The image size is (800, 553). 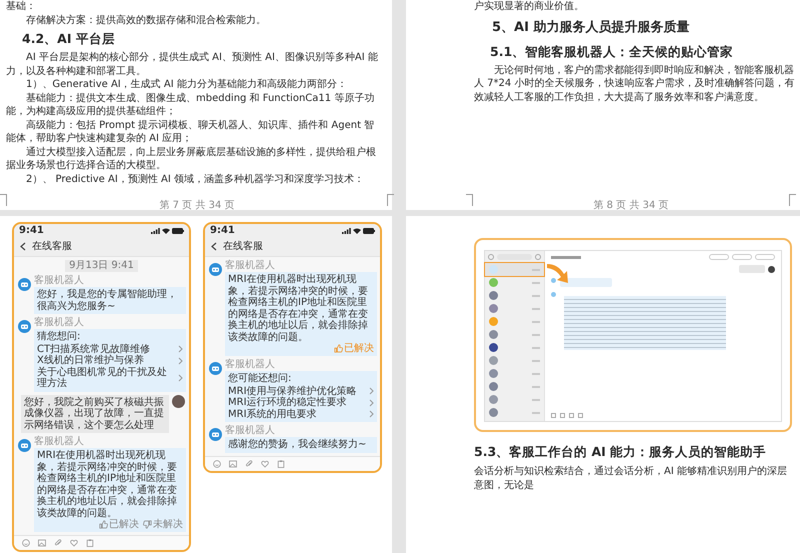 What do you see at coordinates (101, 266) in the screenshot?
I see `timestamp: 9月13日 9:41` at bounding box center [101, 266].